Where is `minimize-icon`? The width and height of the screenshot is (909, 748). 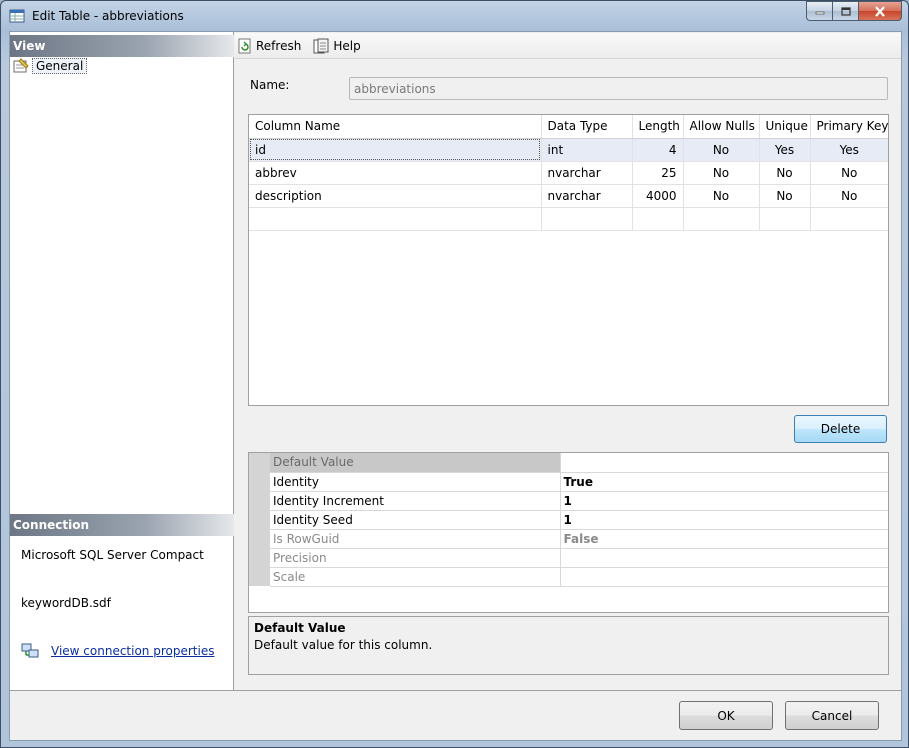 minimize-icon is located at coordinates (819, 13).